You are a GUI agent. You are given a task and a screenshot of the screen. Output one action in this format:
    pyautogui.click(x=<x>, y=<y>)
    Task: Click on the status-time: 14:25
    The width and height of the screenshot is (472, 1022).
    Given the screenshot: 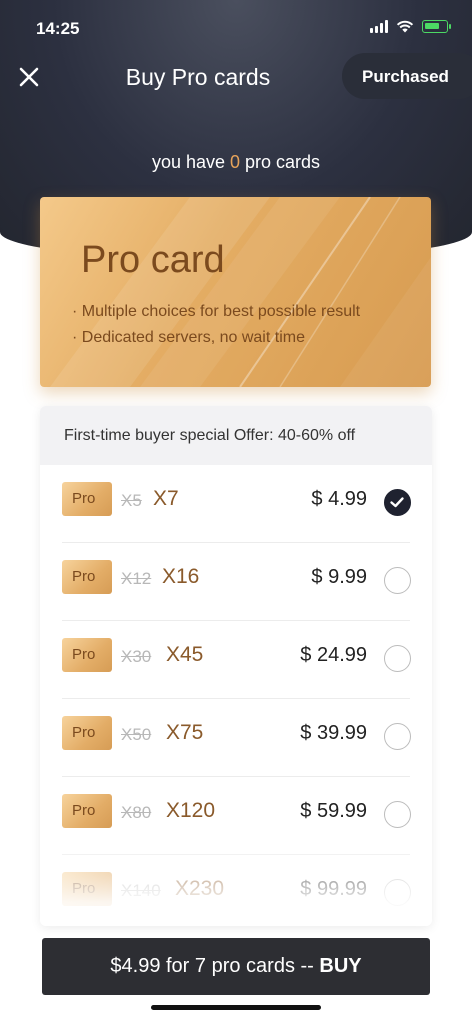 What is the action you would take?
    pyautogui.click(x=58, y=28)
    